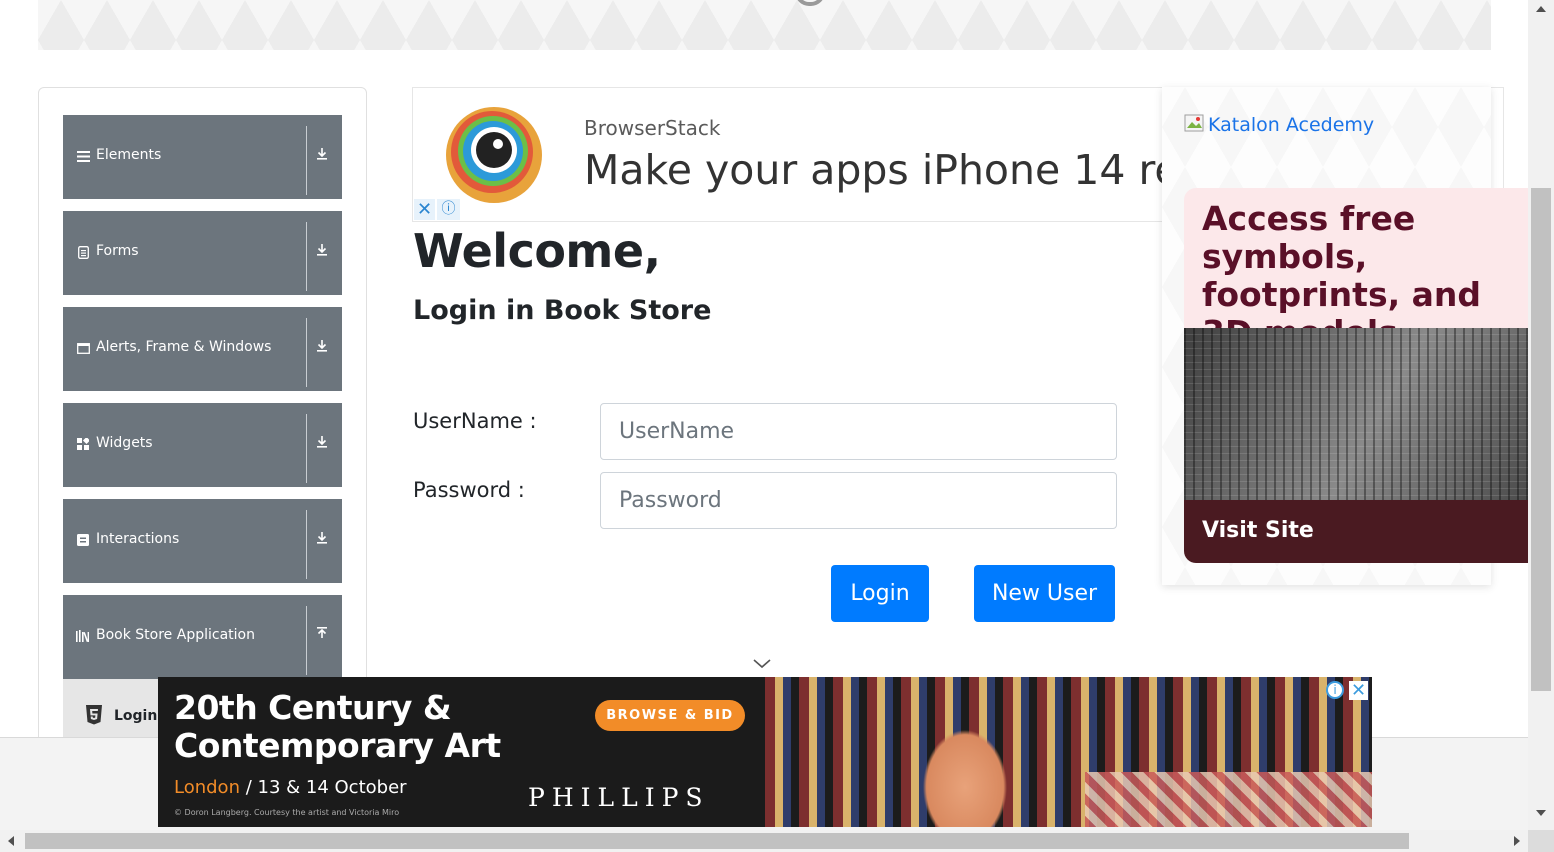 The image size is (1554, 852). Describe the element at coordinates (1044, 593) in the screenshot. I see `new-user-button: New User` at that location.